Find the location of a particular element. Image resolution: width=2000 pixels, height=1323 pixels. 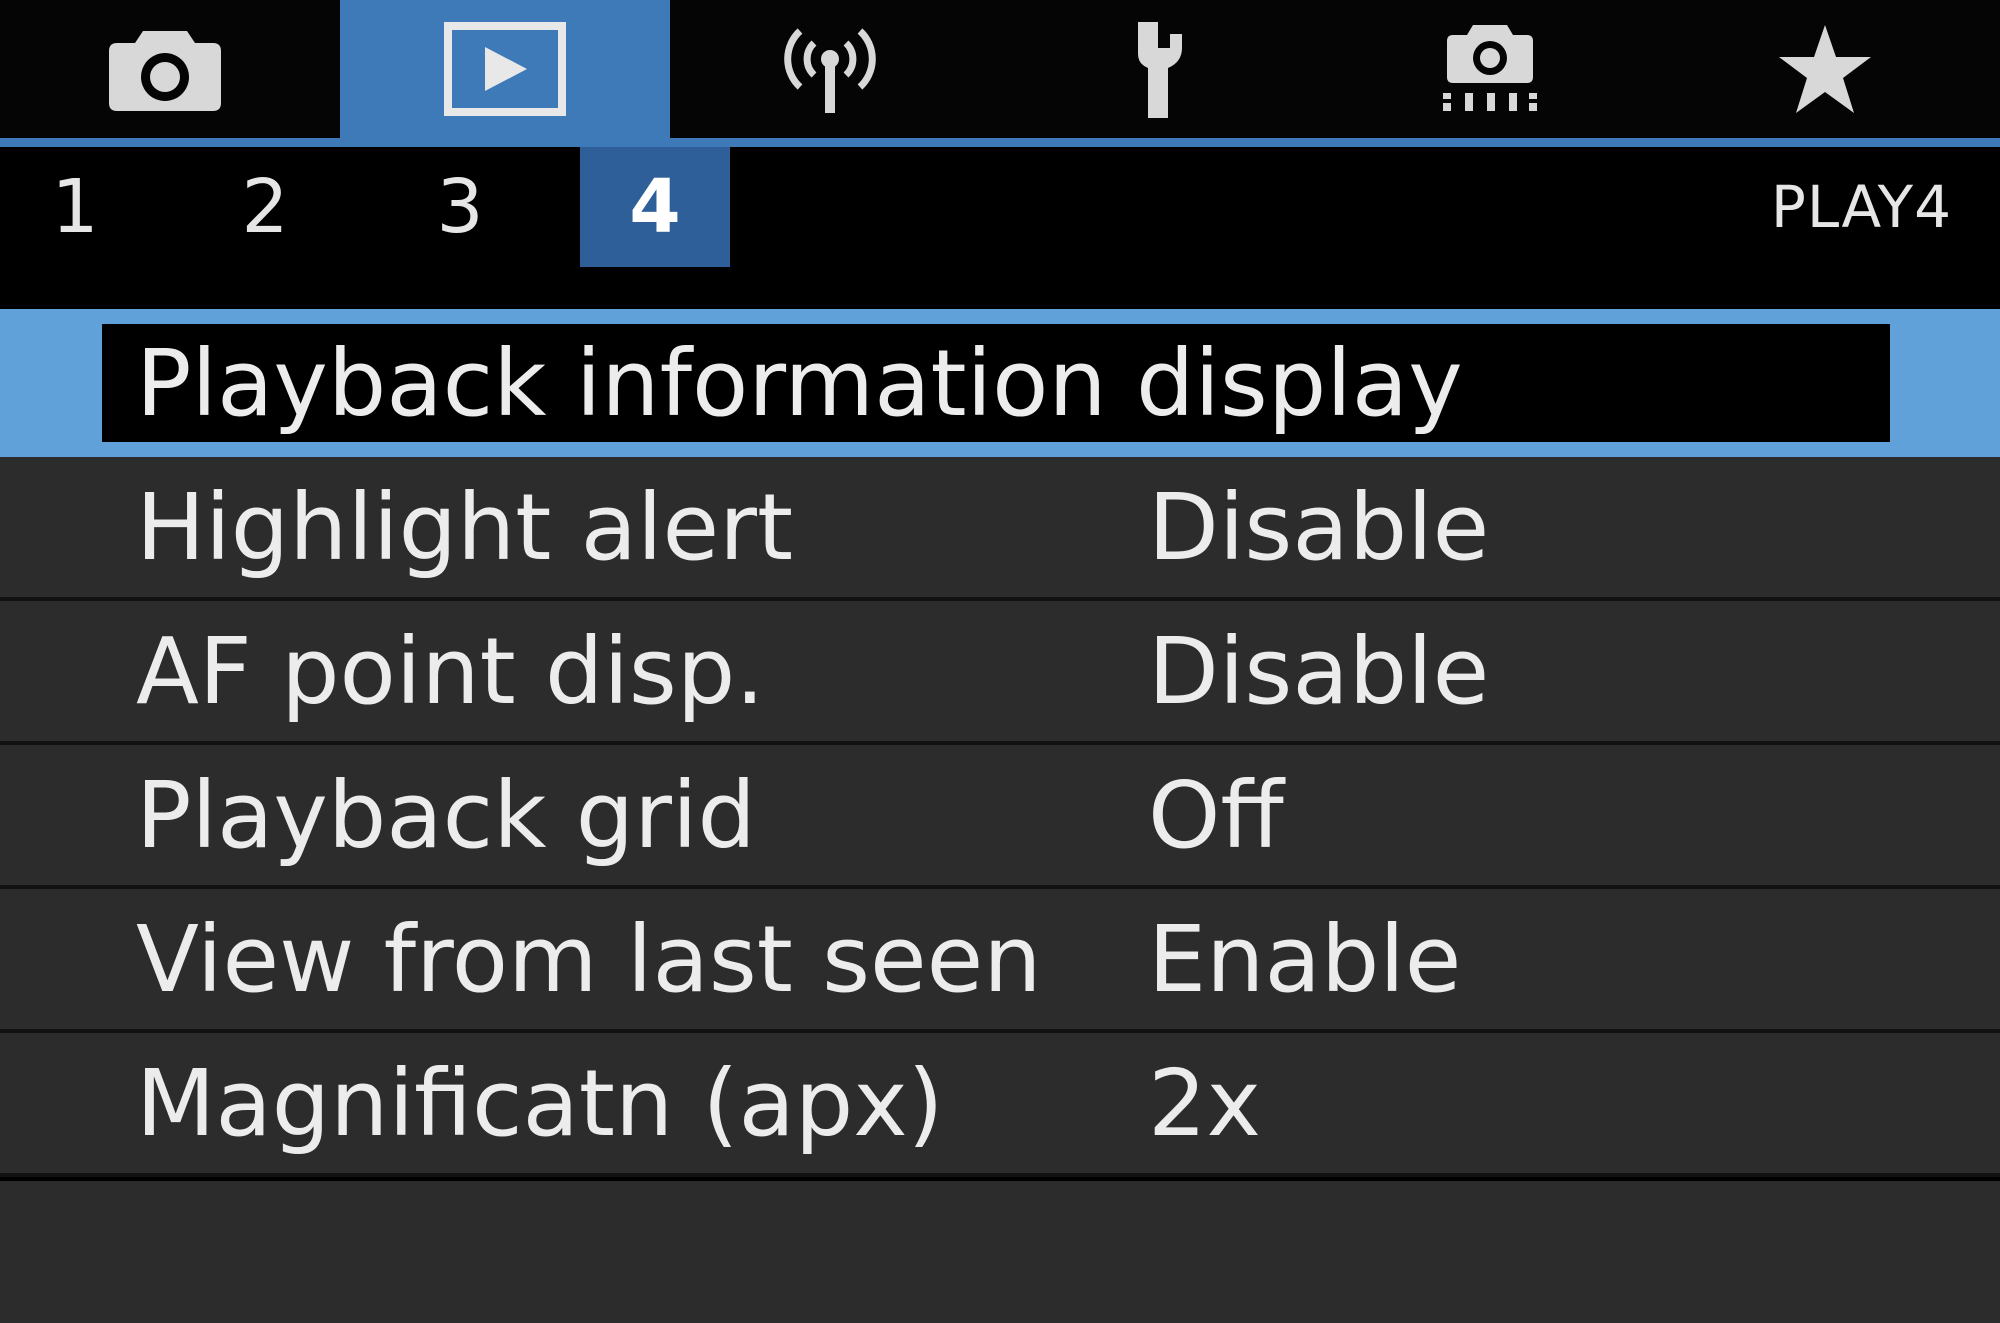

playback-icon is located at coordinates (505, 69).